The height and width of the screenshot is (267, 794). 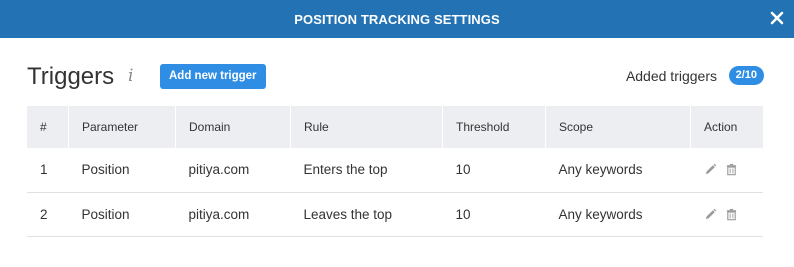 I want to click on dialog-header: POSITION TRACKING SETTINGS, so click(x=397, y=19).